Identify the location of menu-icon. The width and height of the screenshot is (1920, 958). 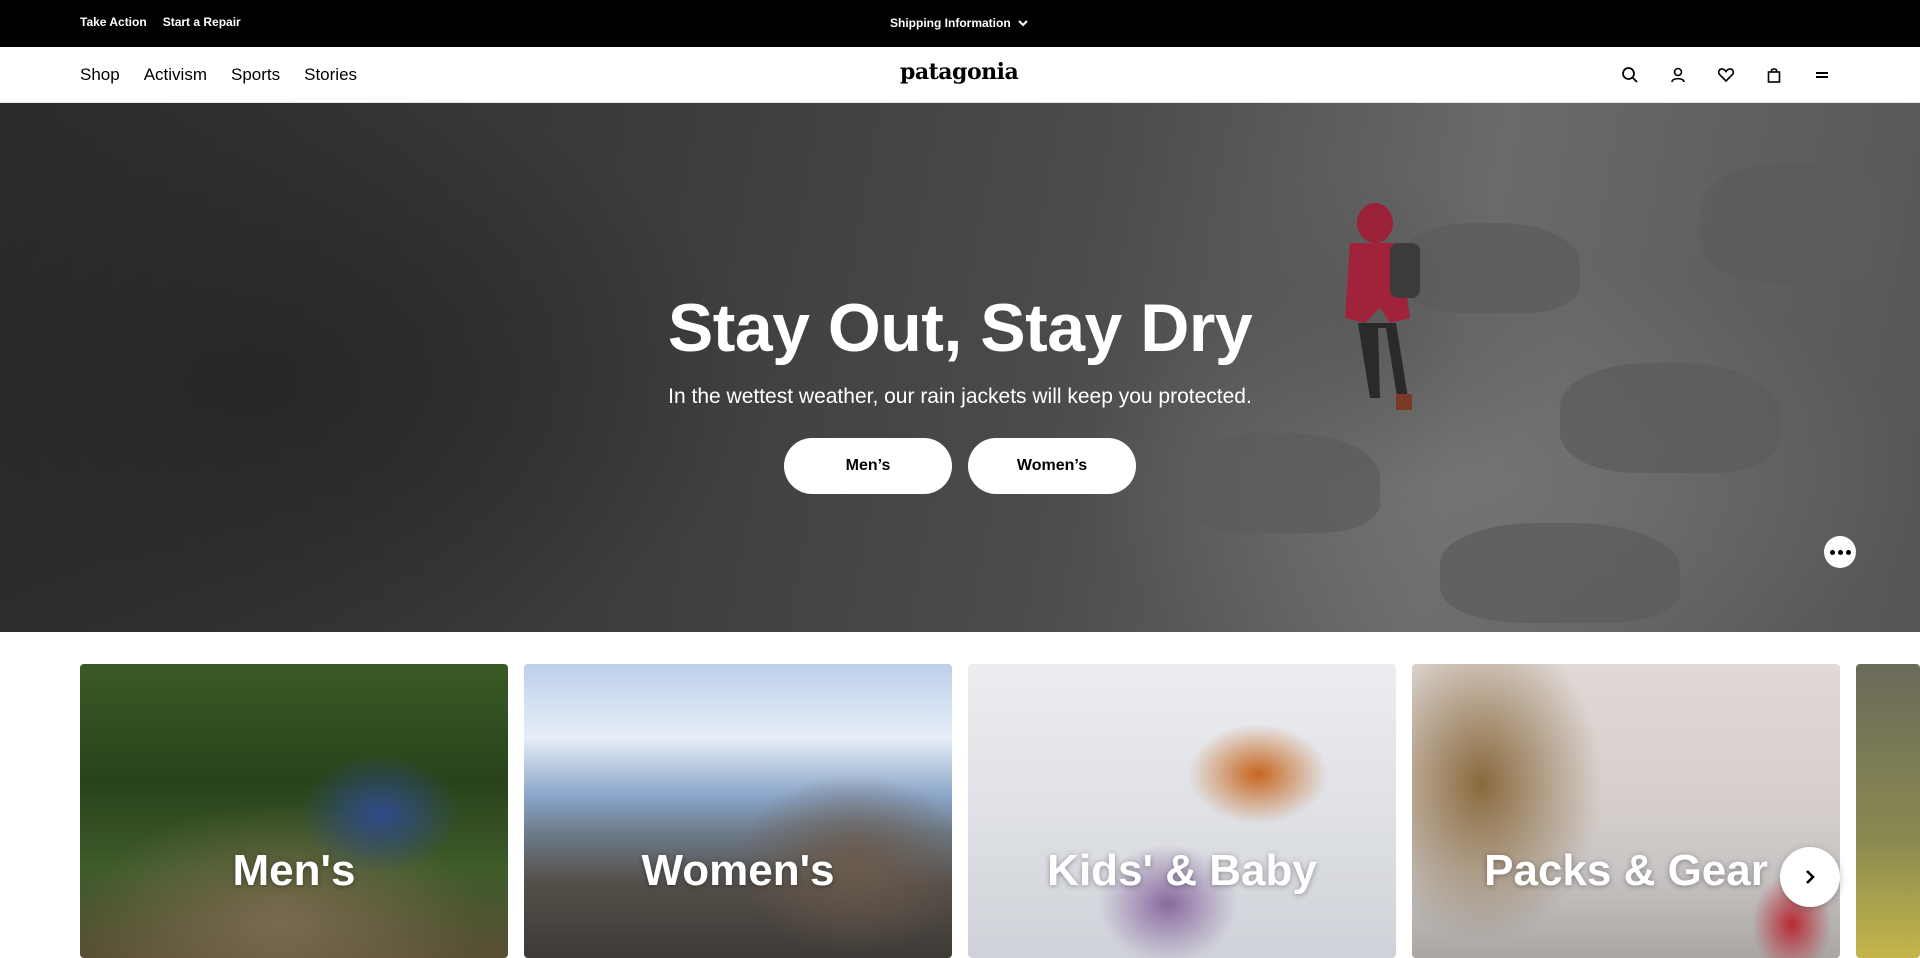
(1822, 75).